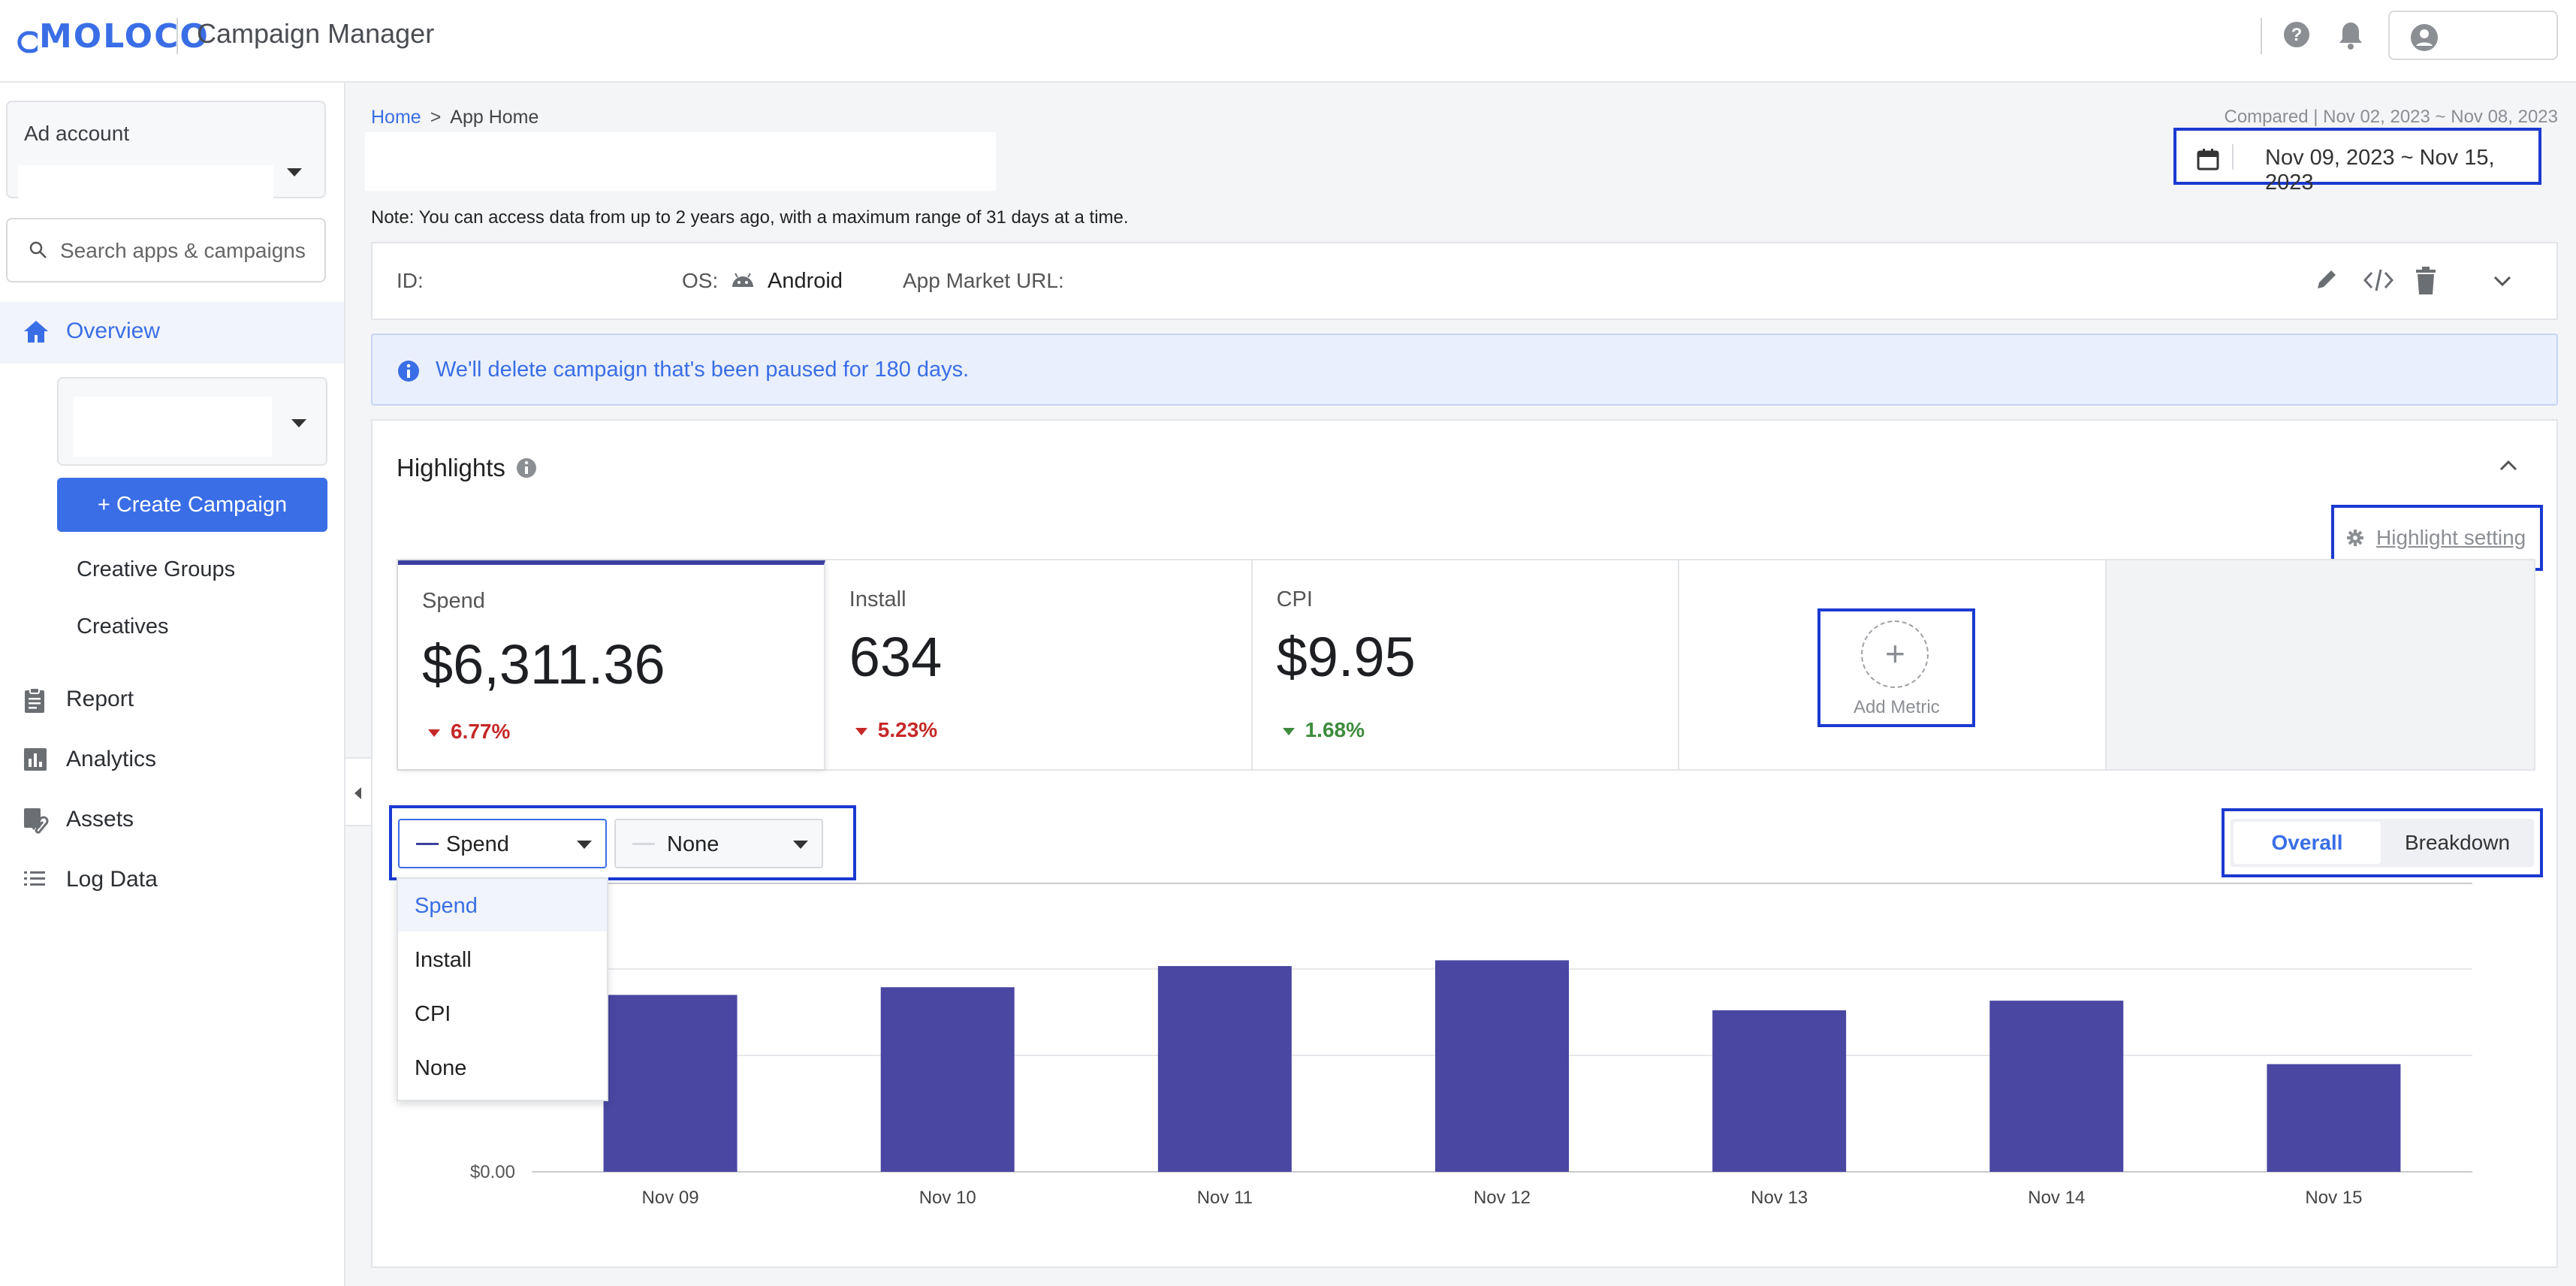 The image size is (2576, 1286). Describe the element at coordinates (1288, 41) in the screenshot. I see `top-bar: MOLOCO Campaign Manager ?` at that location.